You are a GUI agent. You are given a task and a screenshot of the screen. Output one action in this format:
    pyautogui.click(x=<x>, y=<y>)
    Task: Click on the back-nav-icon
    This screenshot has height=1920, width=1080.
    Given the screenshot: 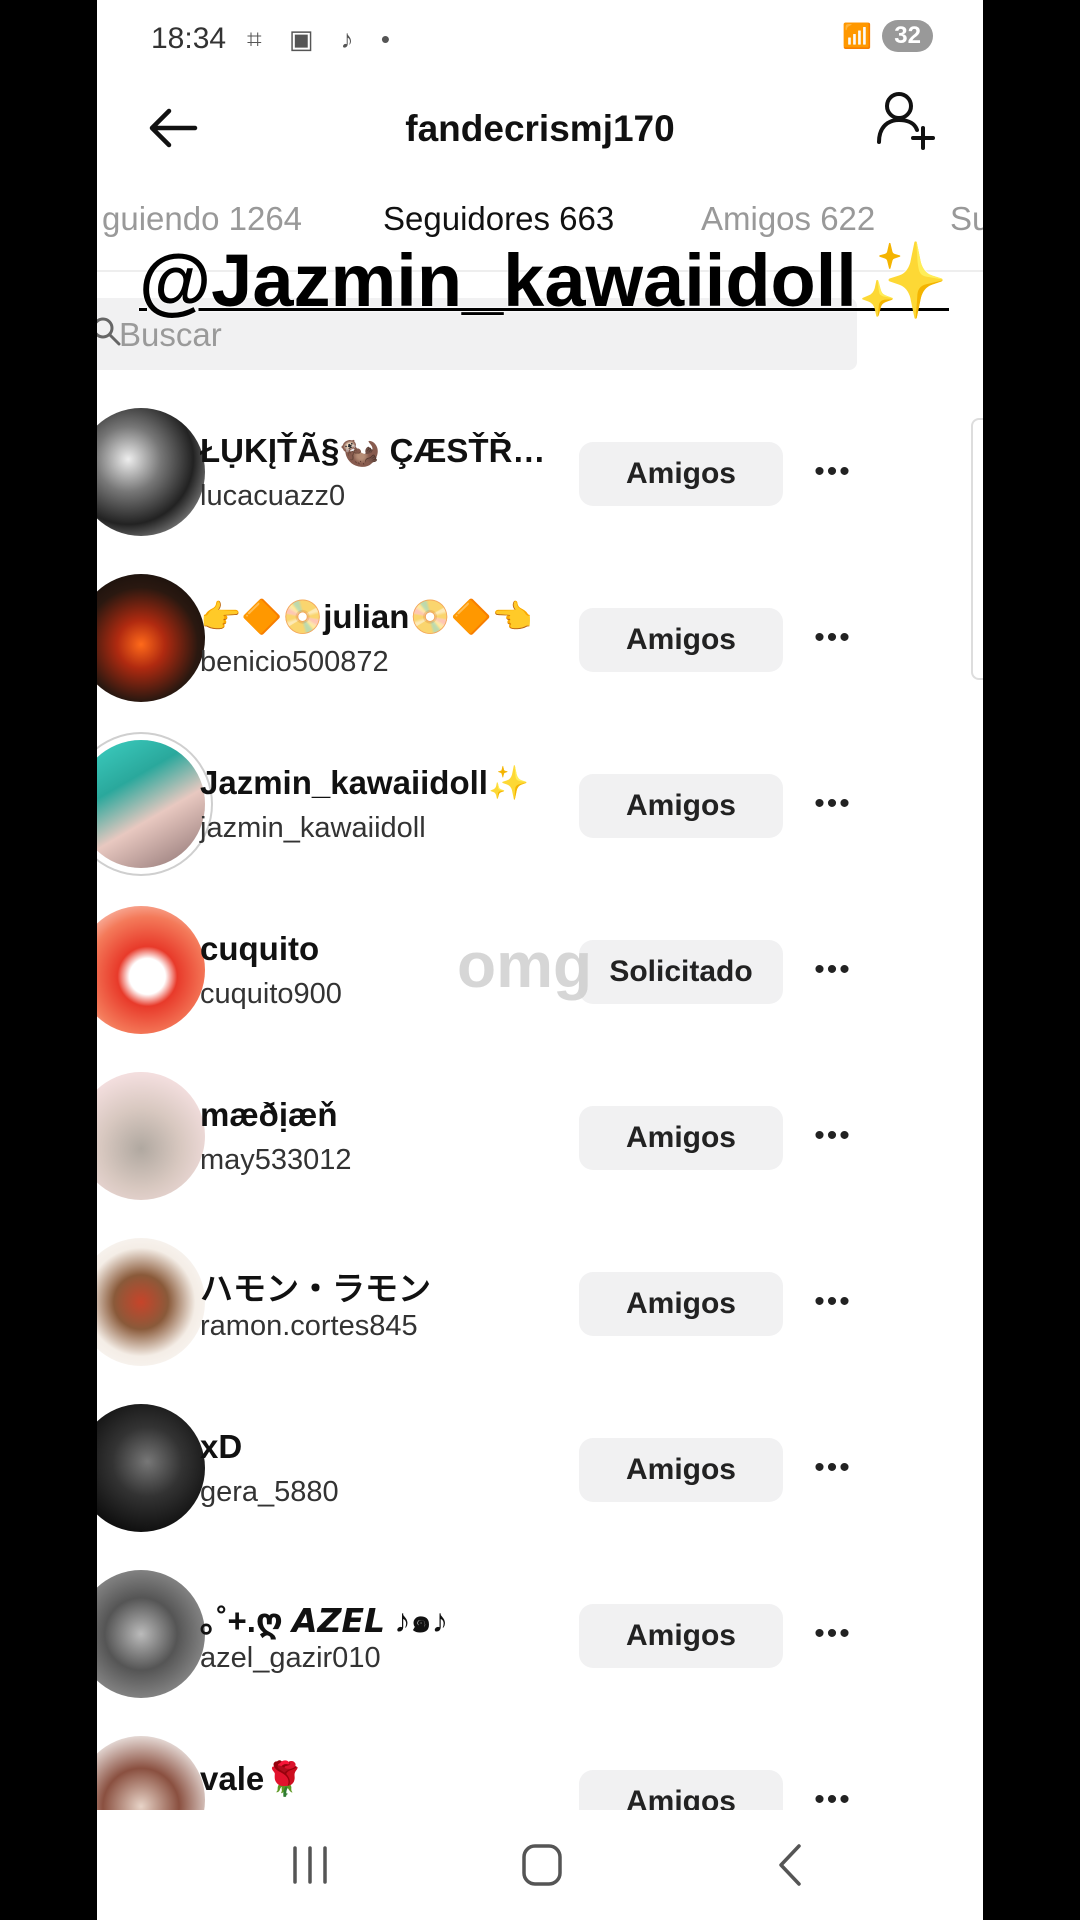 What is the action you would take?
    pyautogui.click(x=792, y=1865)
    